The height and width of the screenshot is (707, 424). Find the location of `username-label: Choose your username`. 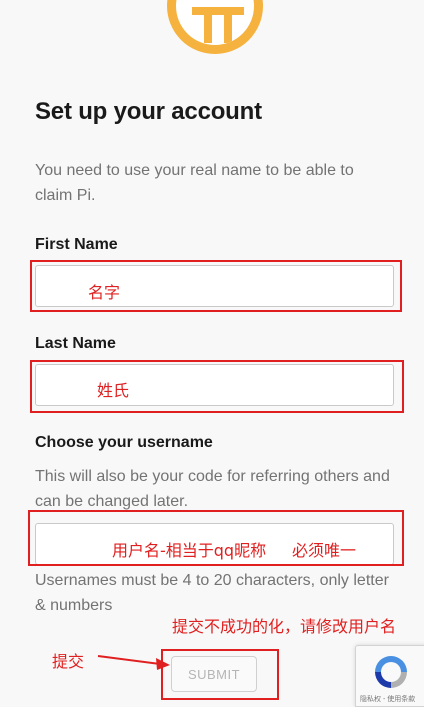

username-label: Choose your username is located at coordinates (124, 442).